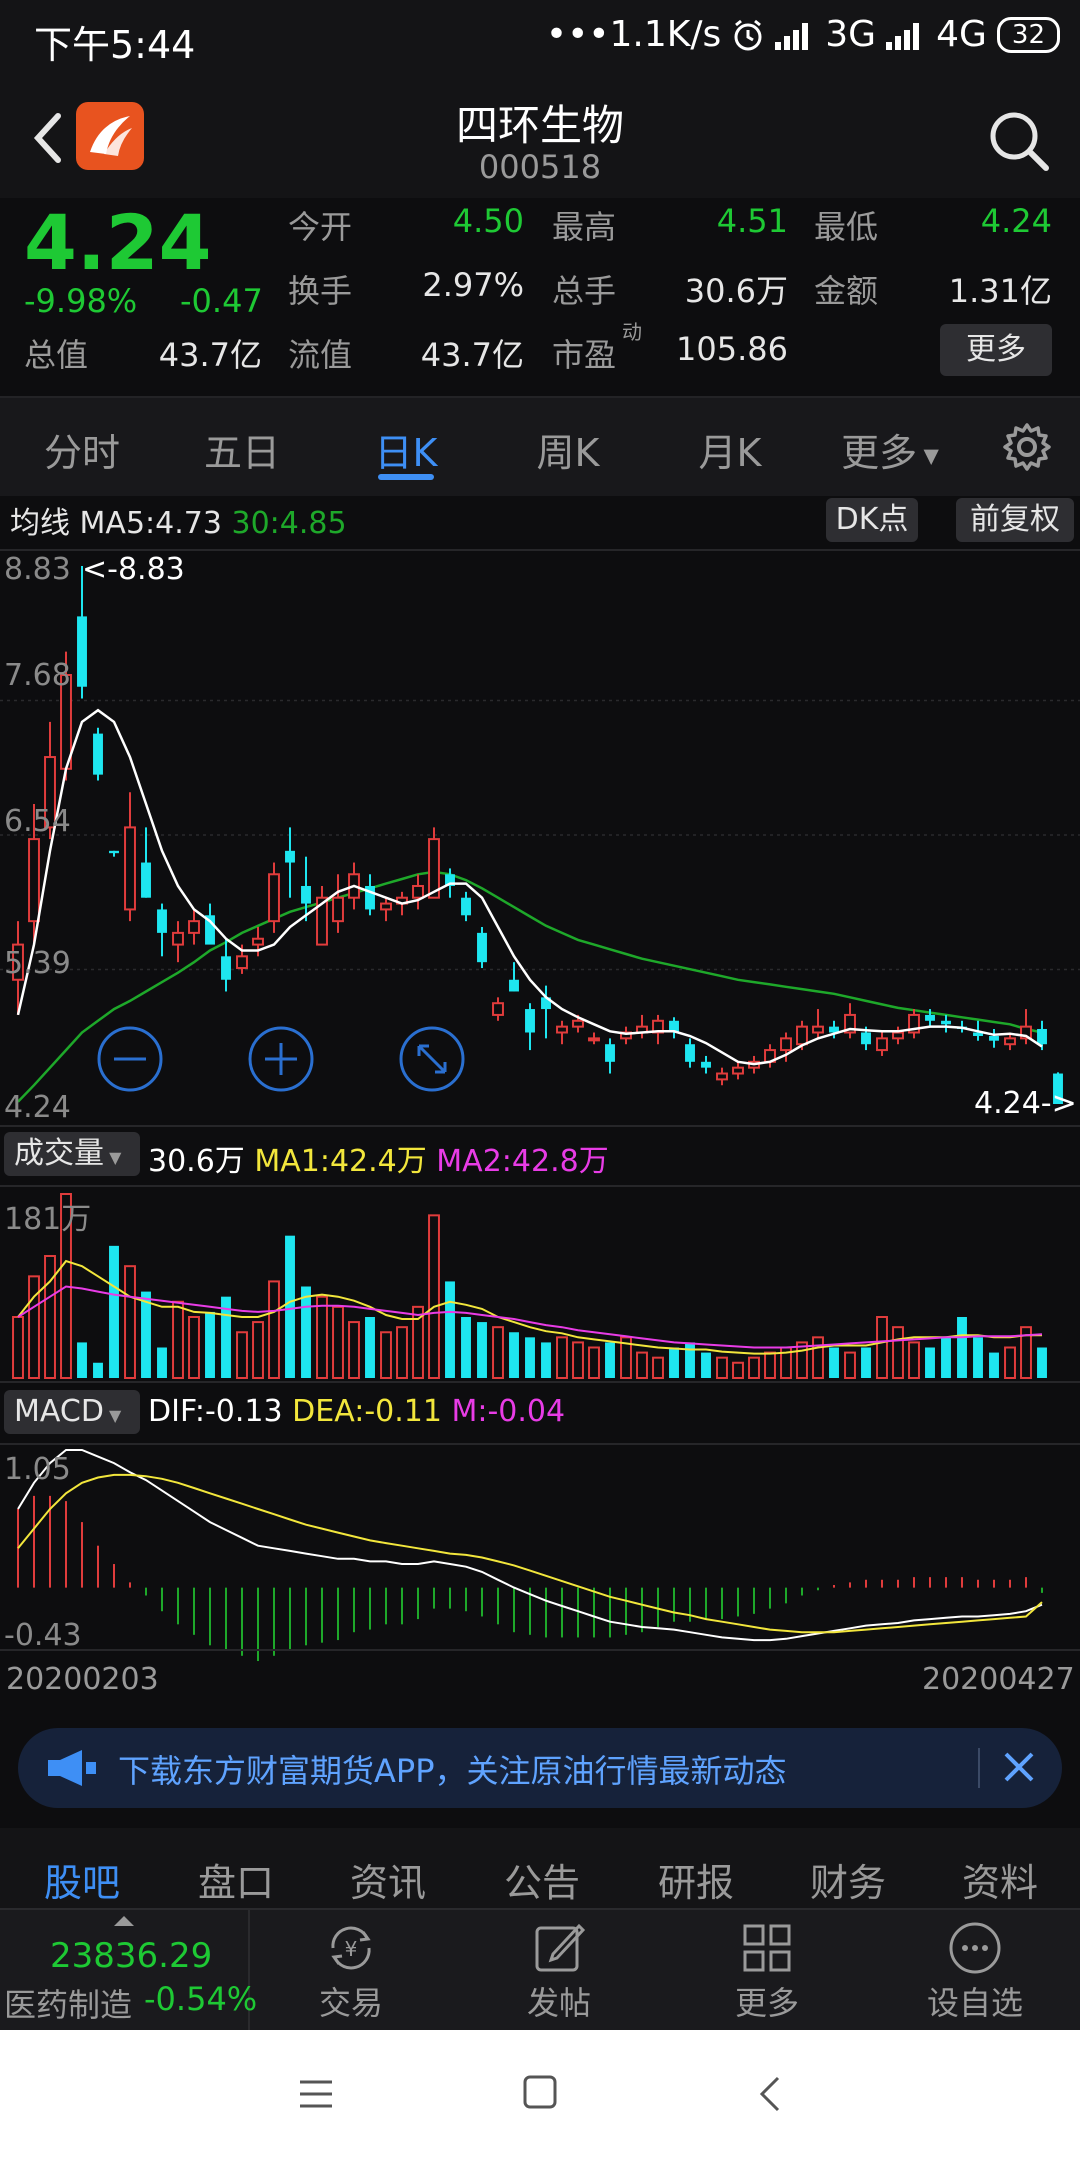 The height and width of the screenshot is (2160, 1080). I want to click on tab-monthly-k: 月K, so click(730, 449).